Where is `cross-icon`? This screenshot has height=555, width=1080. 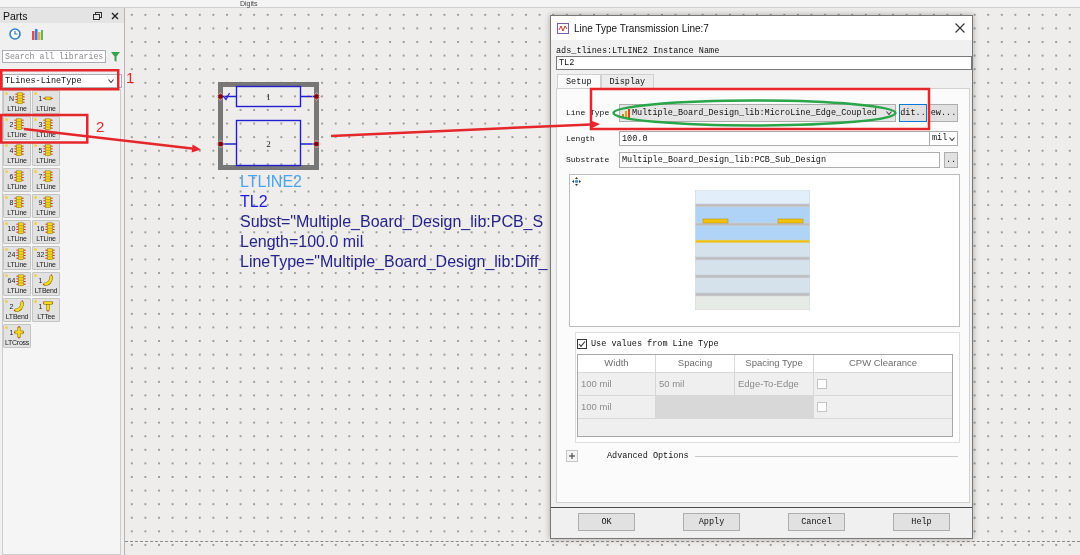 cross-icon is located at coordinates (19, 332).